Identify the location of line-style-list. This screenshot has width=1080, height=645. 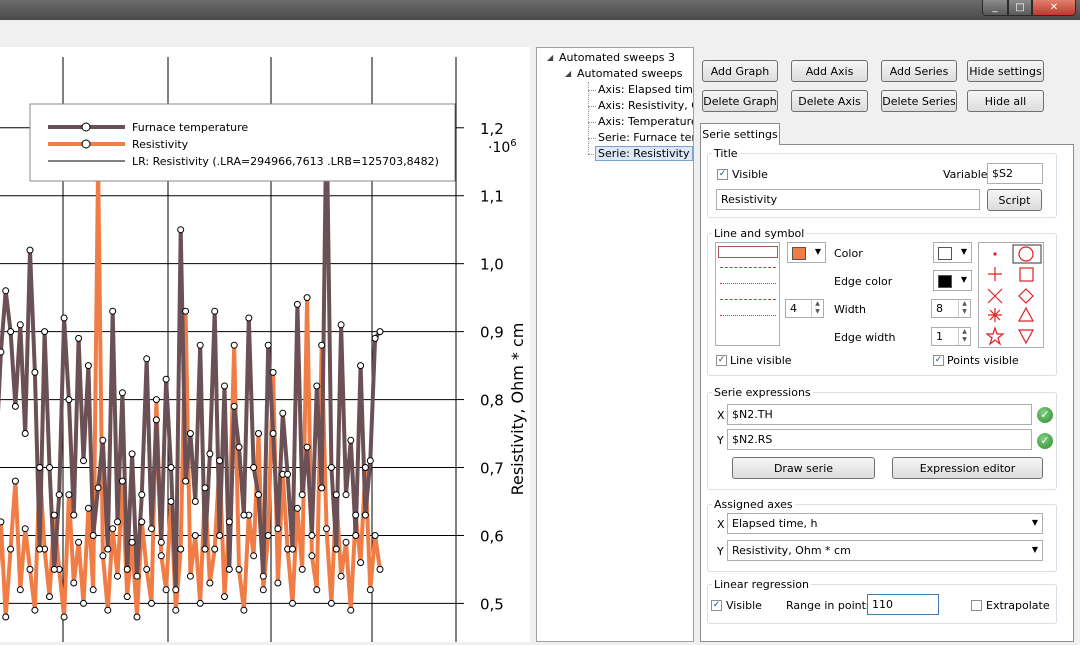
(747, 294).